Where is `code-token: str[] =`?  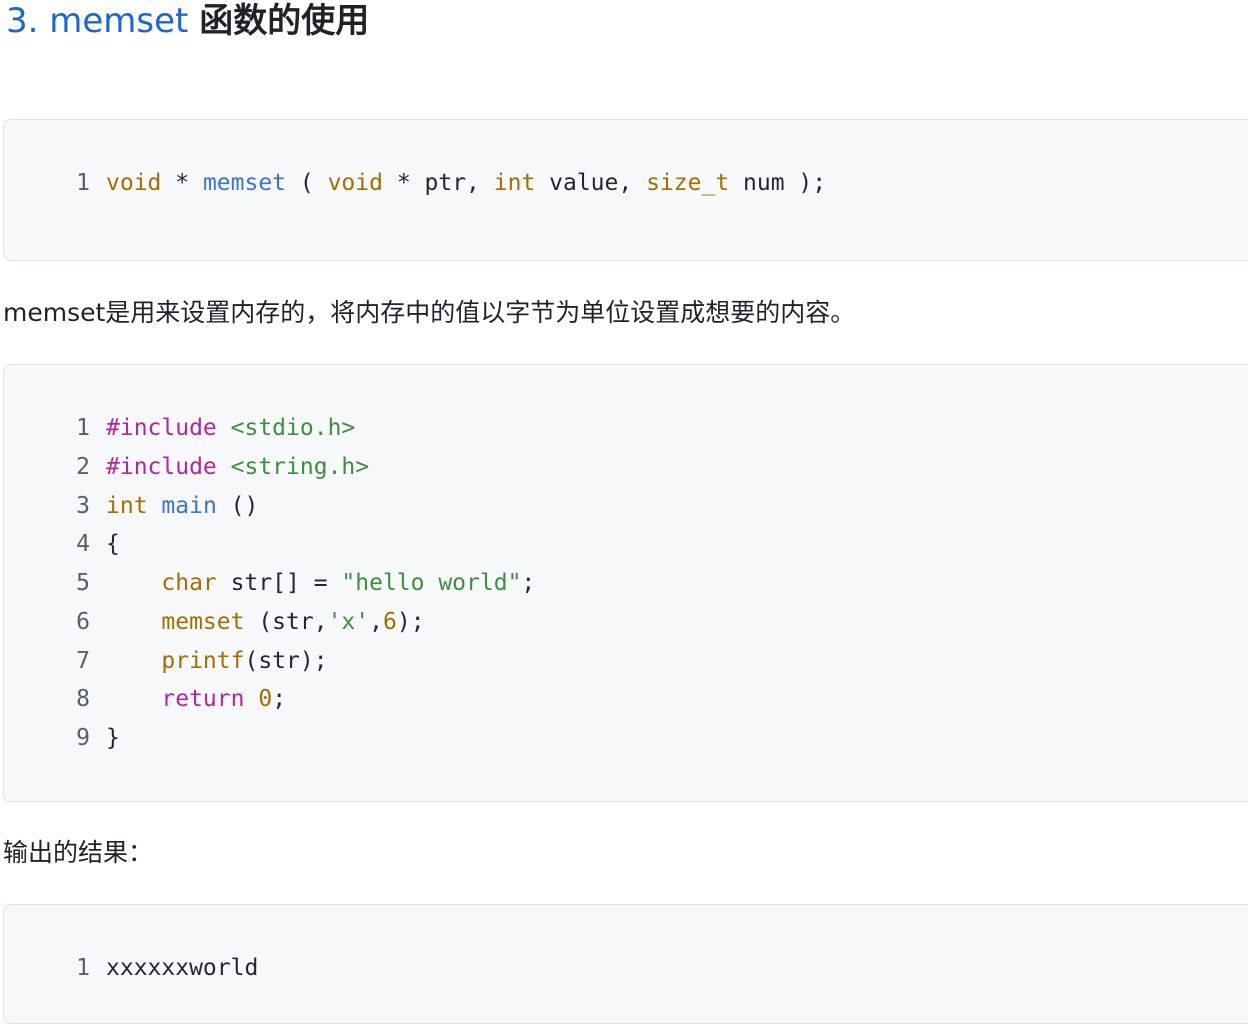
code-token: str[] = is located at coordinates (279, 583).